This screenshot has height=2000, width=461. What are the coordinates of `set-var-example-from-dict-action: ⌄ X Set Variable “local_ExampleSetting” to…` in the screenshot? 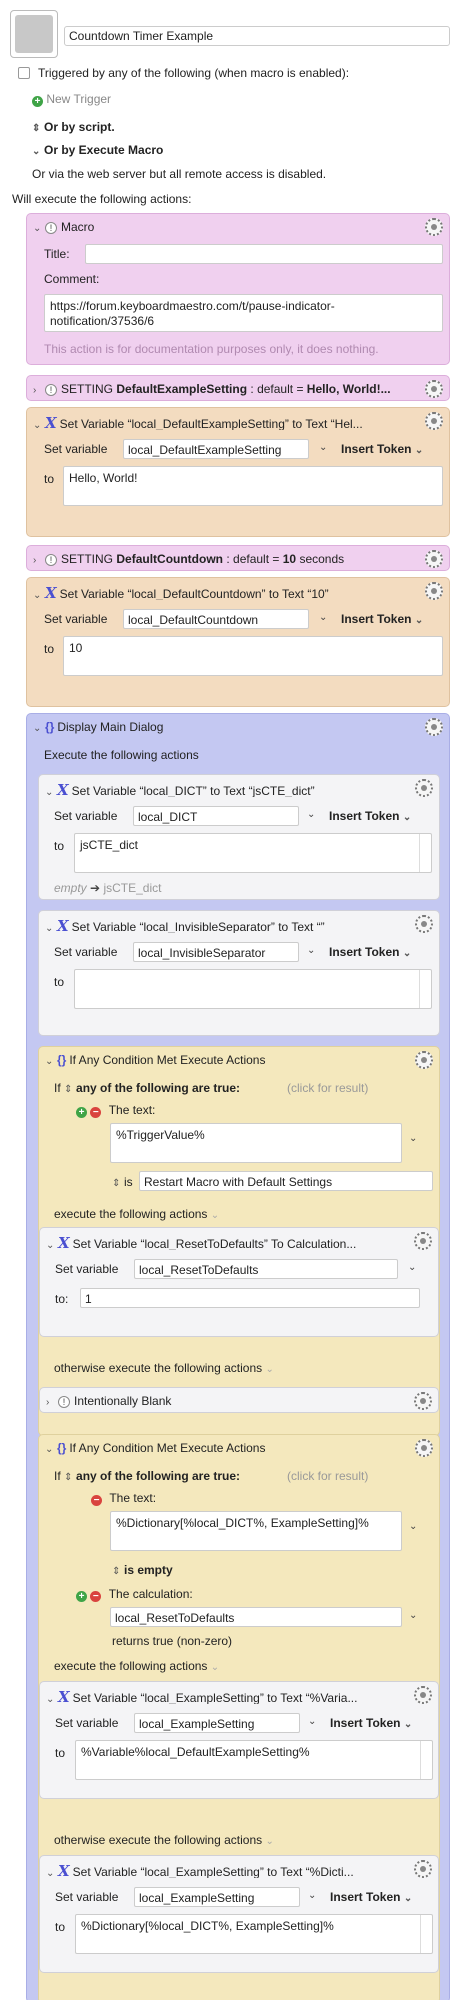 It's located at (239, 1914).